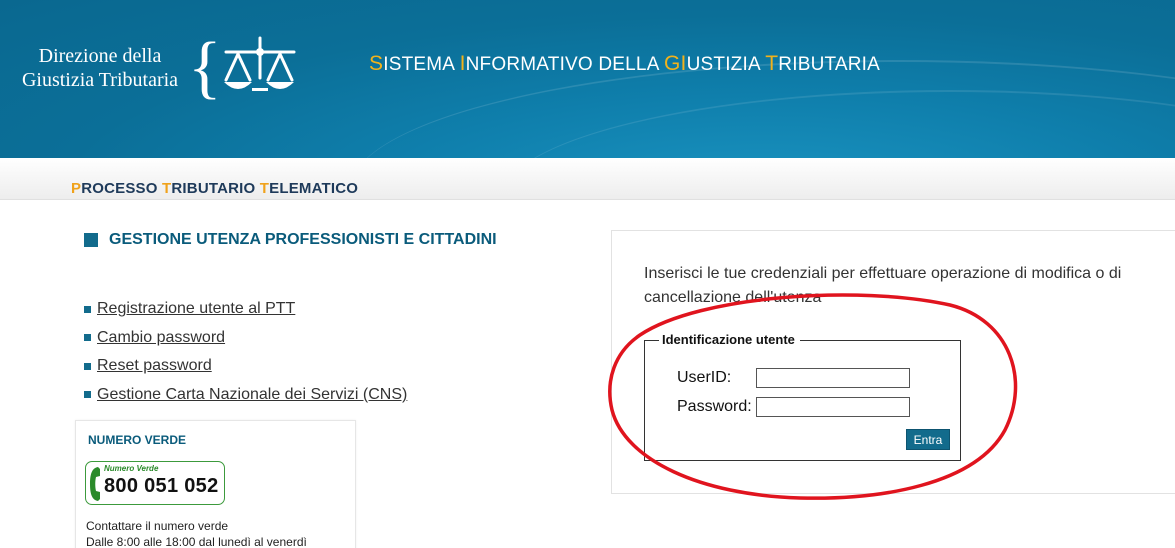 This screenshot has height=548, width=1175. What do you see at coordinates (137, 440) in the screenshot?
I see `numero-verde-title: NUMERO VERDE` at bounding box center [137, 440].